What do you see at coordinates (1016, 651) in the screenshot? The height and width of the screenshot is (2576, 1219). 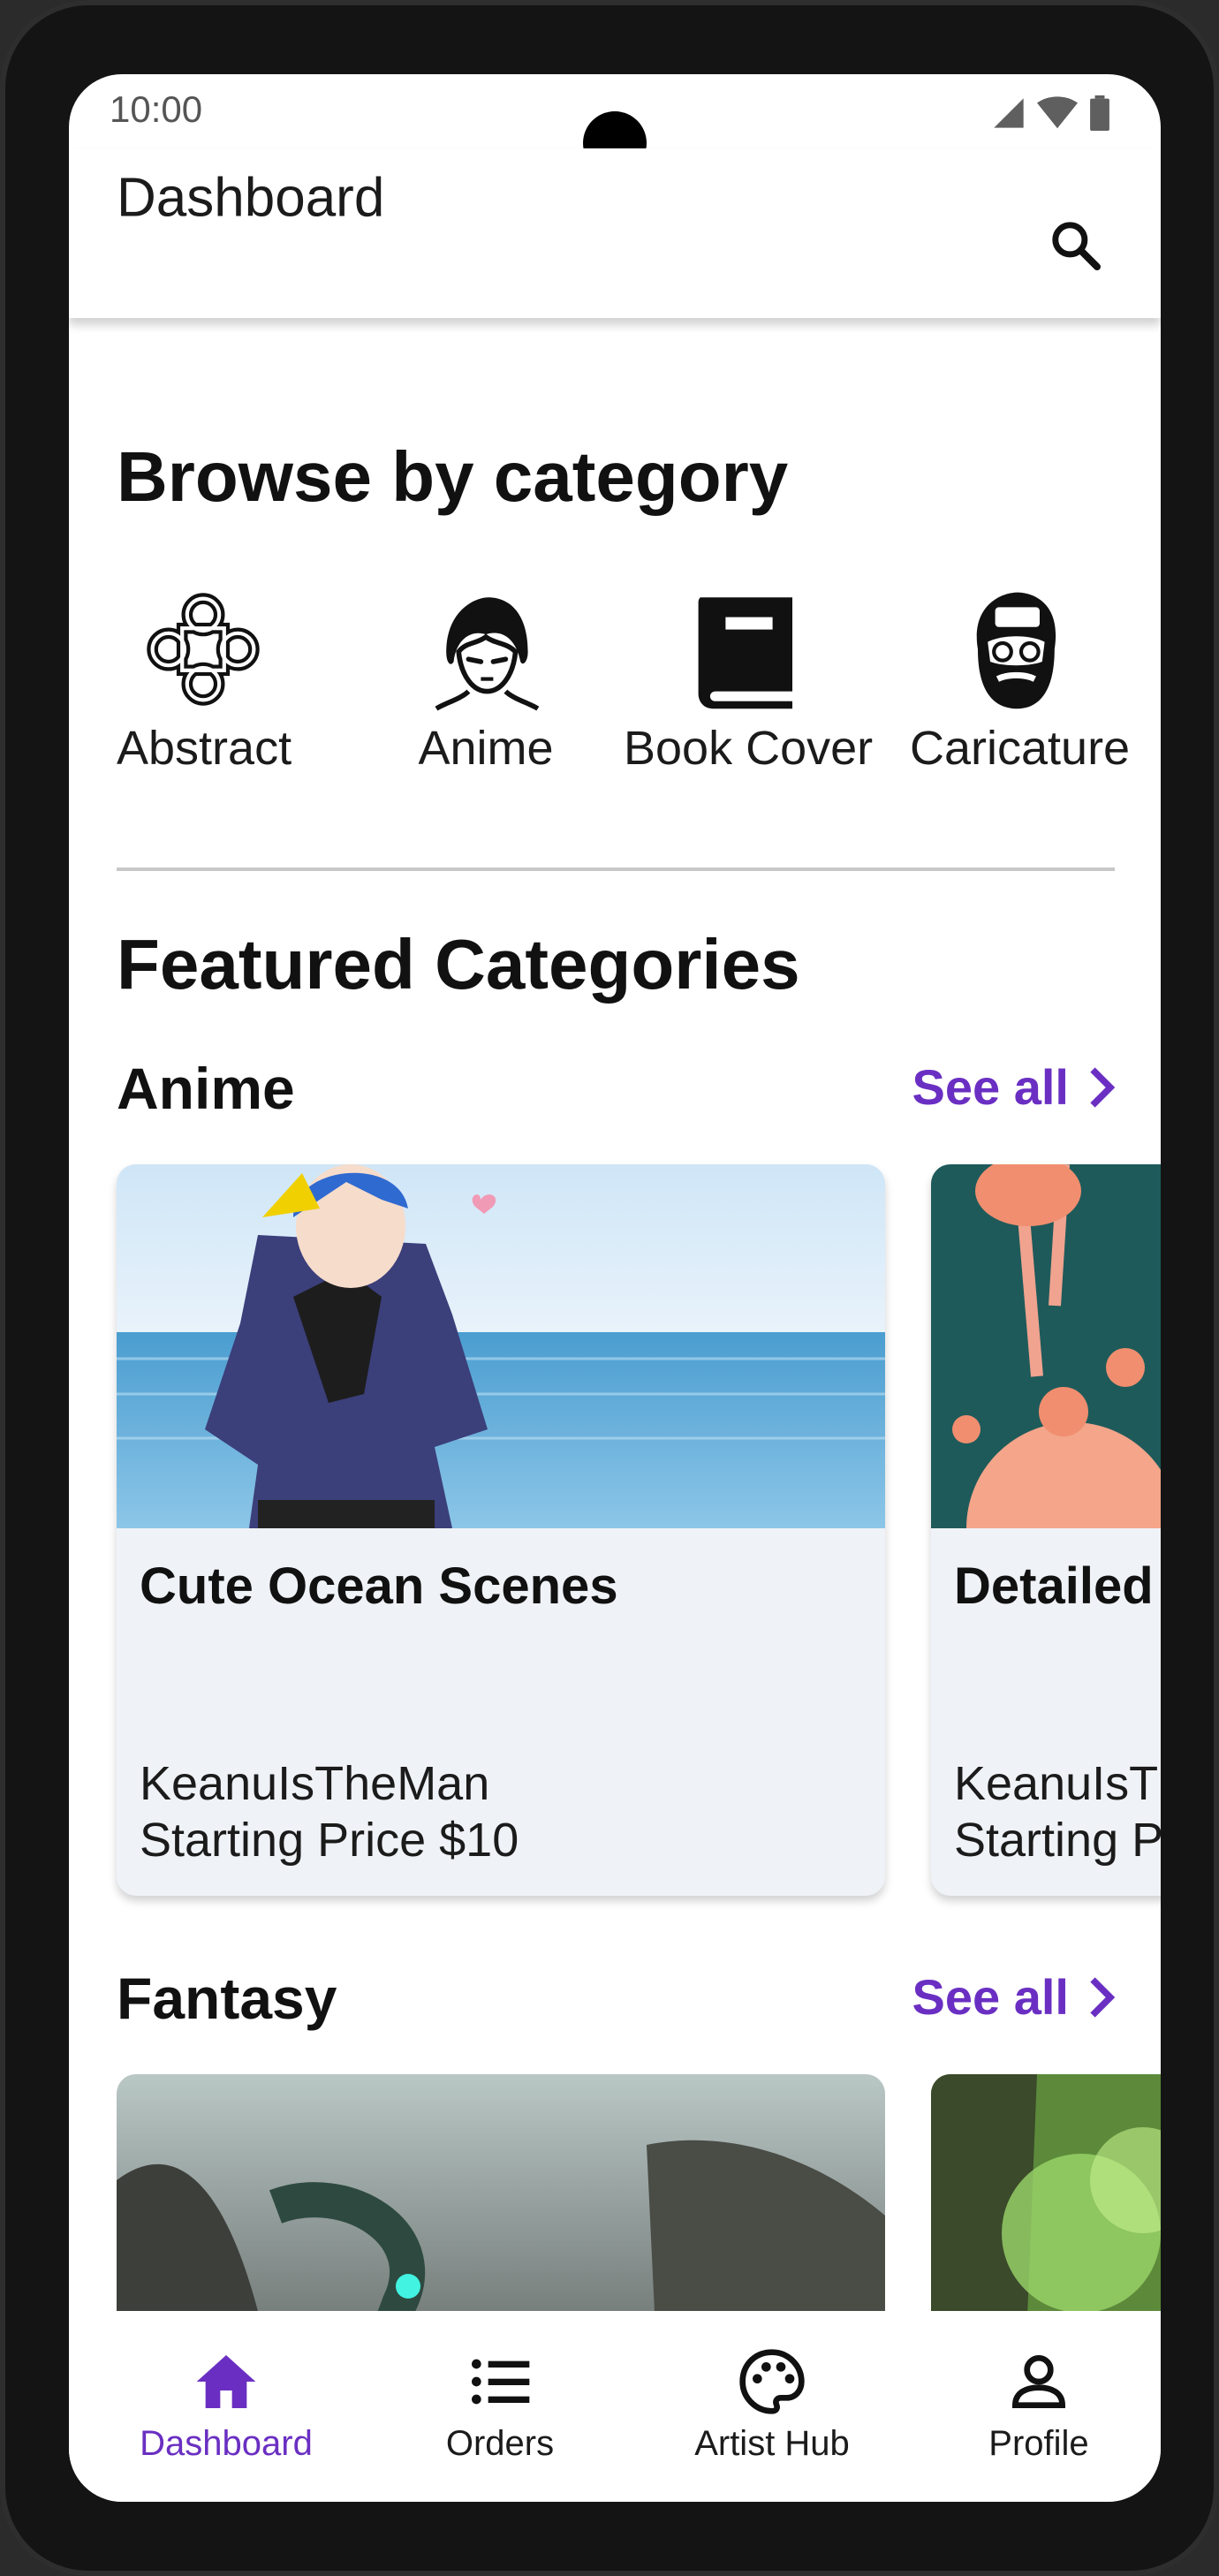 I see `caricature-face-icon` at bounding box center [1016, 651].